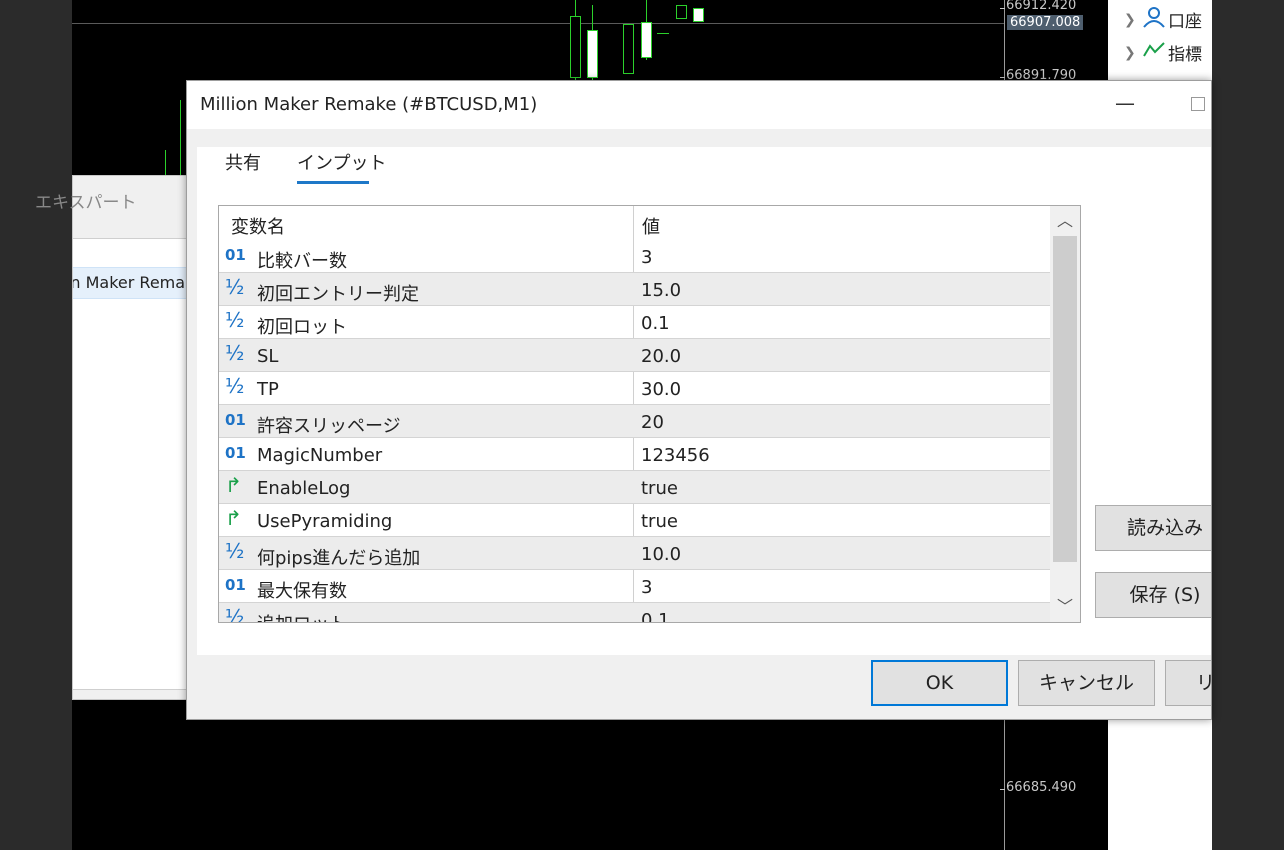  I want to click on param-row: ½ 初回エントリー判定 15.0, so click(634, 289).